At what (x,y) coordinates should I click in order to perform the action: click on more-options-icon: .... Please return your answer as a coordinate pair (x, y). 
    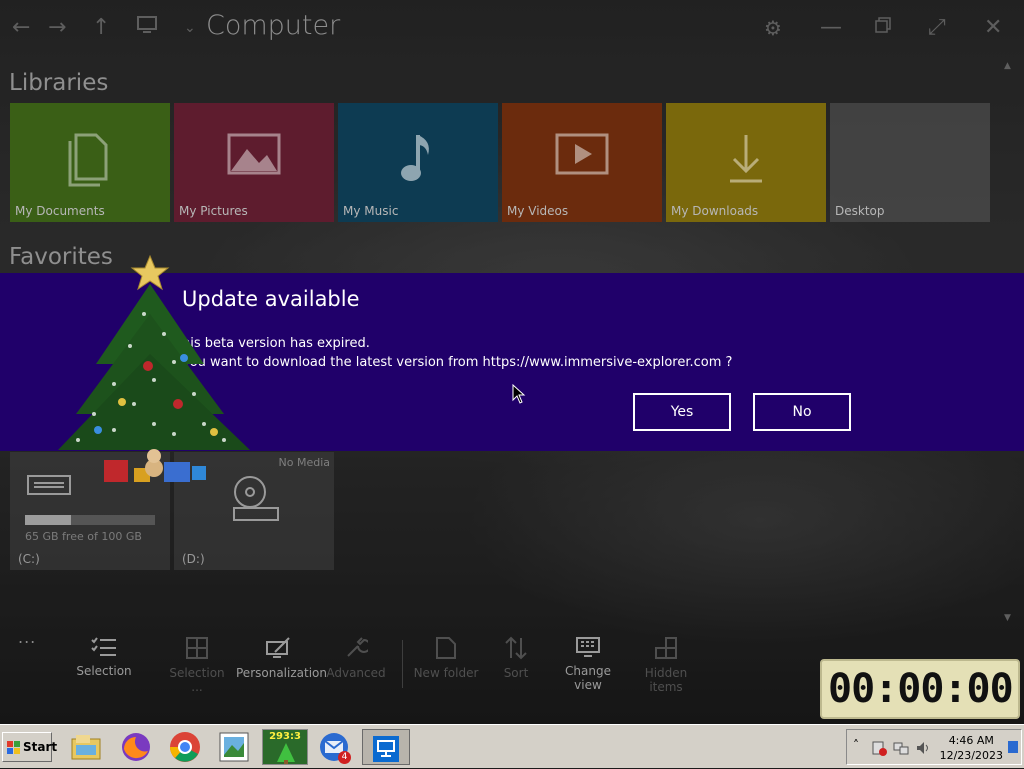
    Looking at the image, I should click on (27, 637).